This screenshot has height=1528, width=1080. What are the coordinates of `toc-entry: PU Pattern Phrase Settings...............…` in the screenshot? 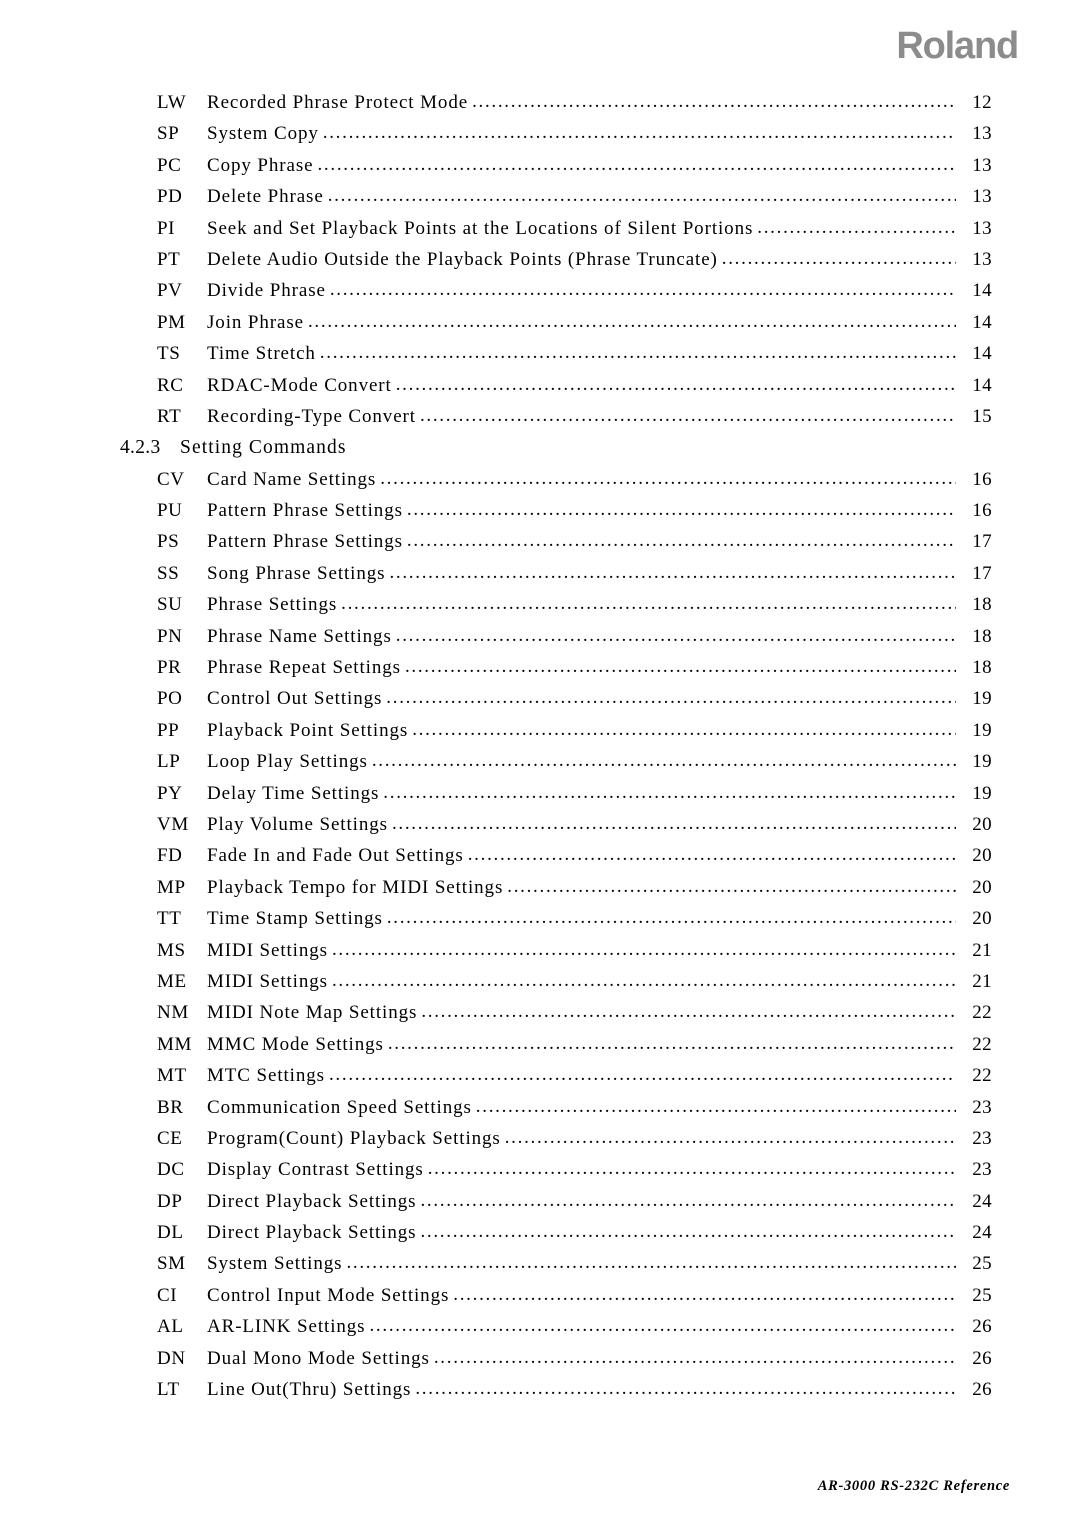 It's located at (540, 515).